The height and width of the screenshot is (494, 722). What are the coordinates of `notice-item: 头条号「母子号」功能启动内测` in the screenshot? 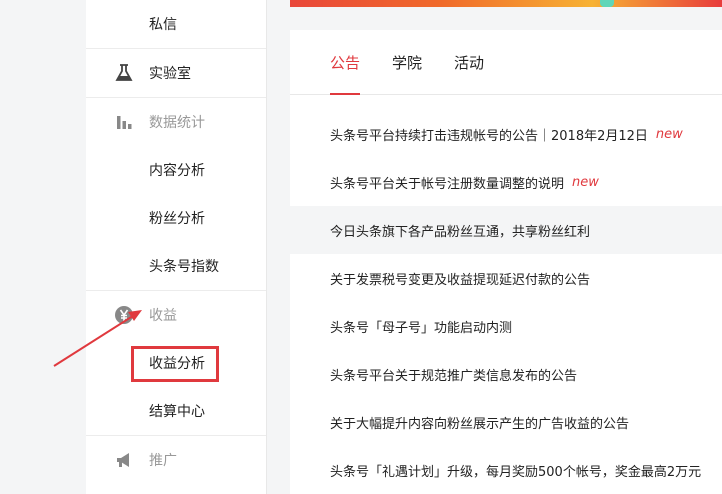 It's located at (506, 326).